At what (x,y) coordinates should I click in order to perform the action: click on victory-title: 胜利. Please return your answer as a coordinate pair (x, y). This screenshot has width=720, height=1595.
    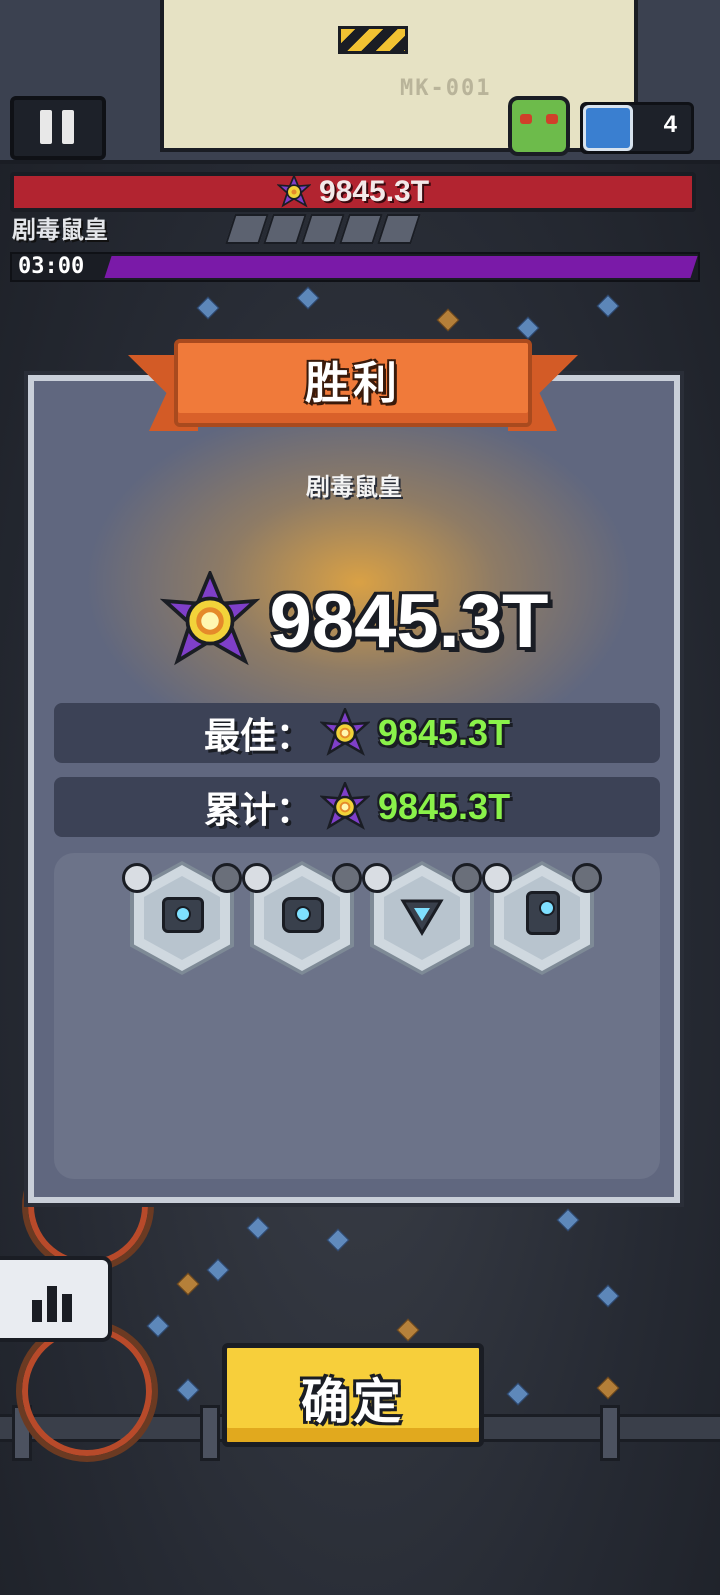
    Looking at the image, I should click on (353, 383).